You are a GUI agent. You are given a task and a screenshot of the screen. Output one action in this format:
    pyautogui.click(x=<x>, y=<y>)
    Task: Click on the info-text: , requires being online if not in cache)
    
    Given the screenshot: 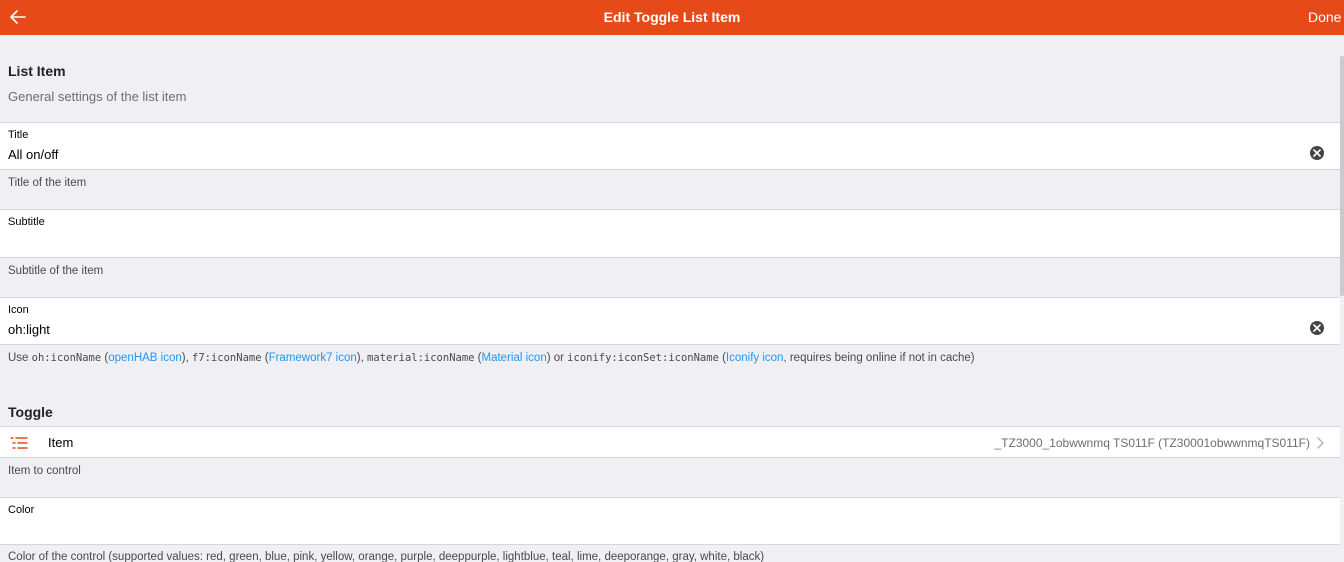 What is the action you would take?
    pyautogui.click(x=879, y=358)
    